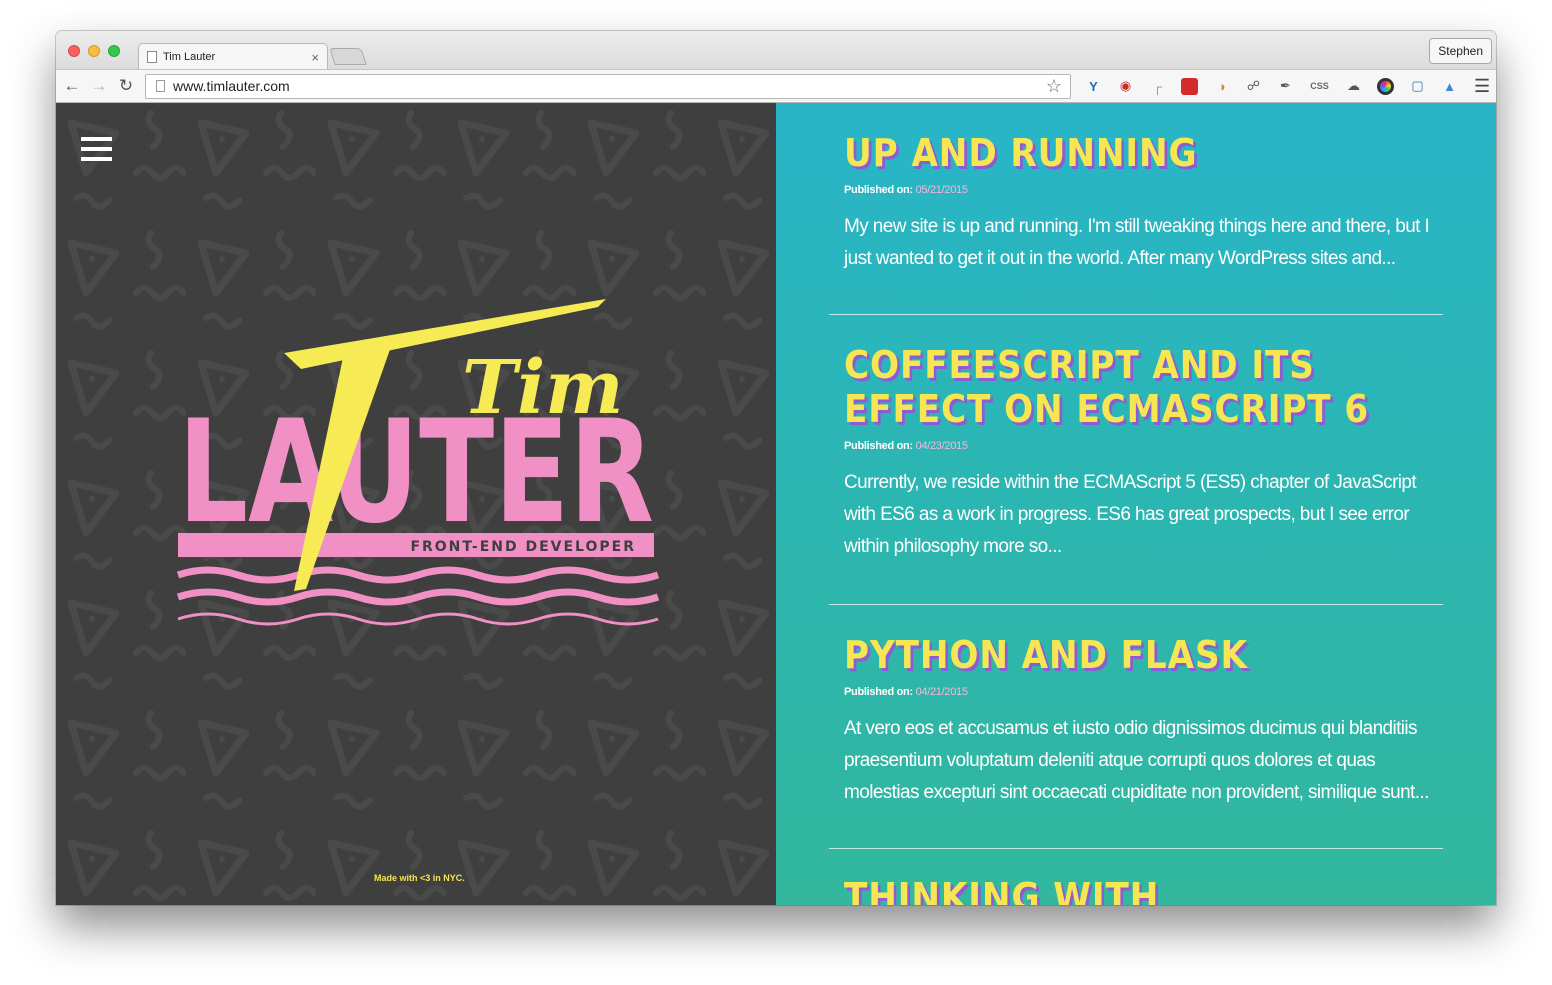  I want to click on extension-screenshot-icon: ▢, so click(1417, 86).